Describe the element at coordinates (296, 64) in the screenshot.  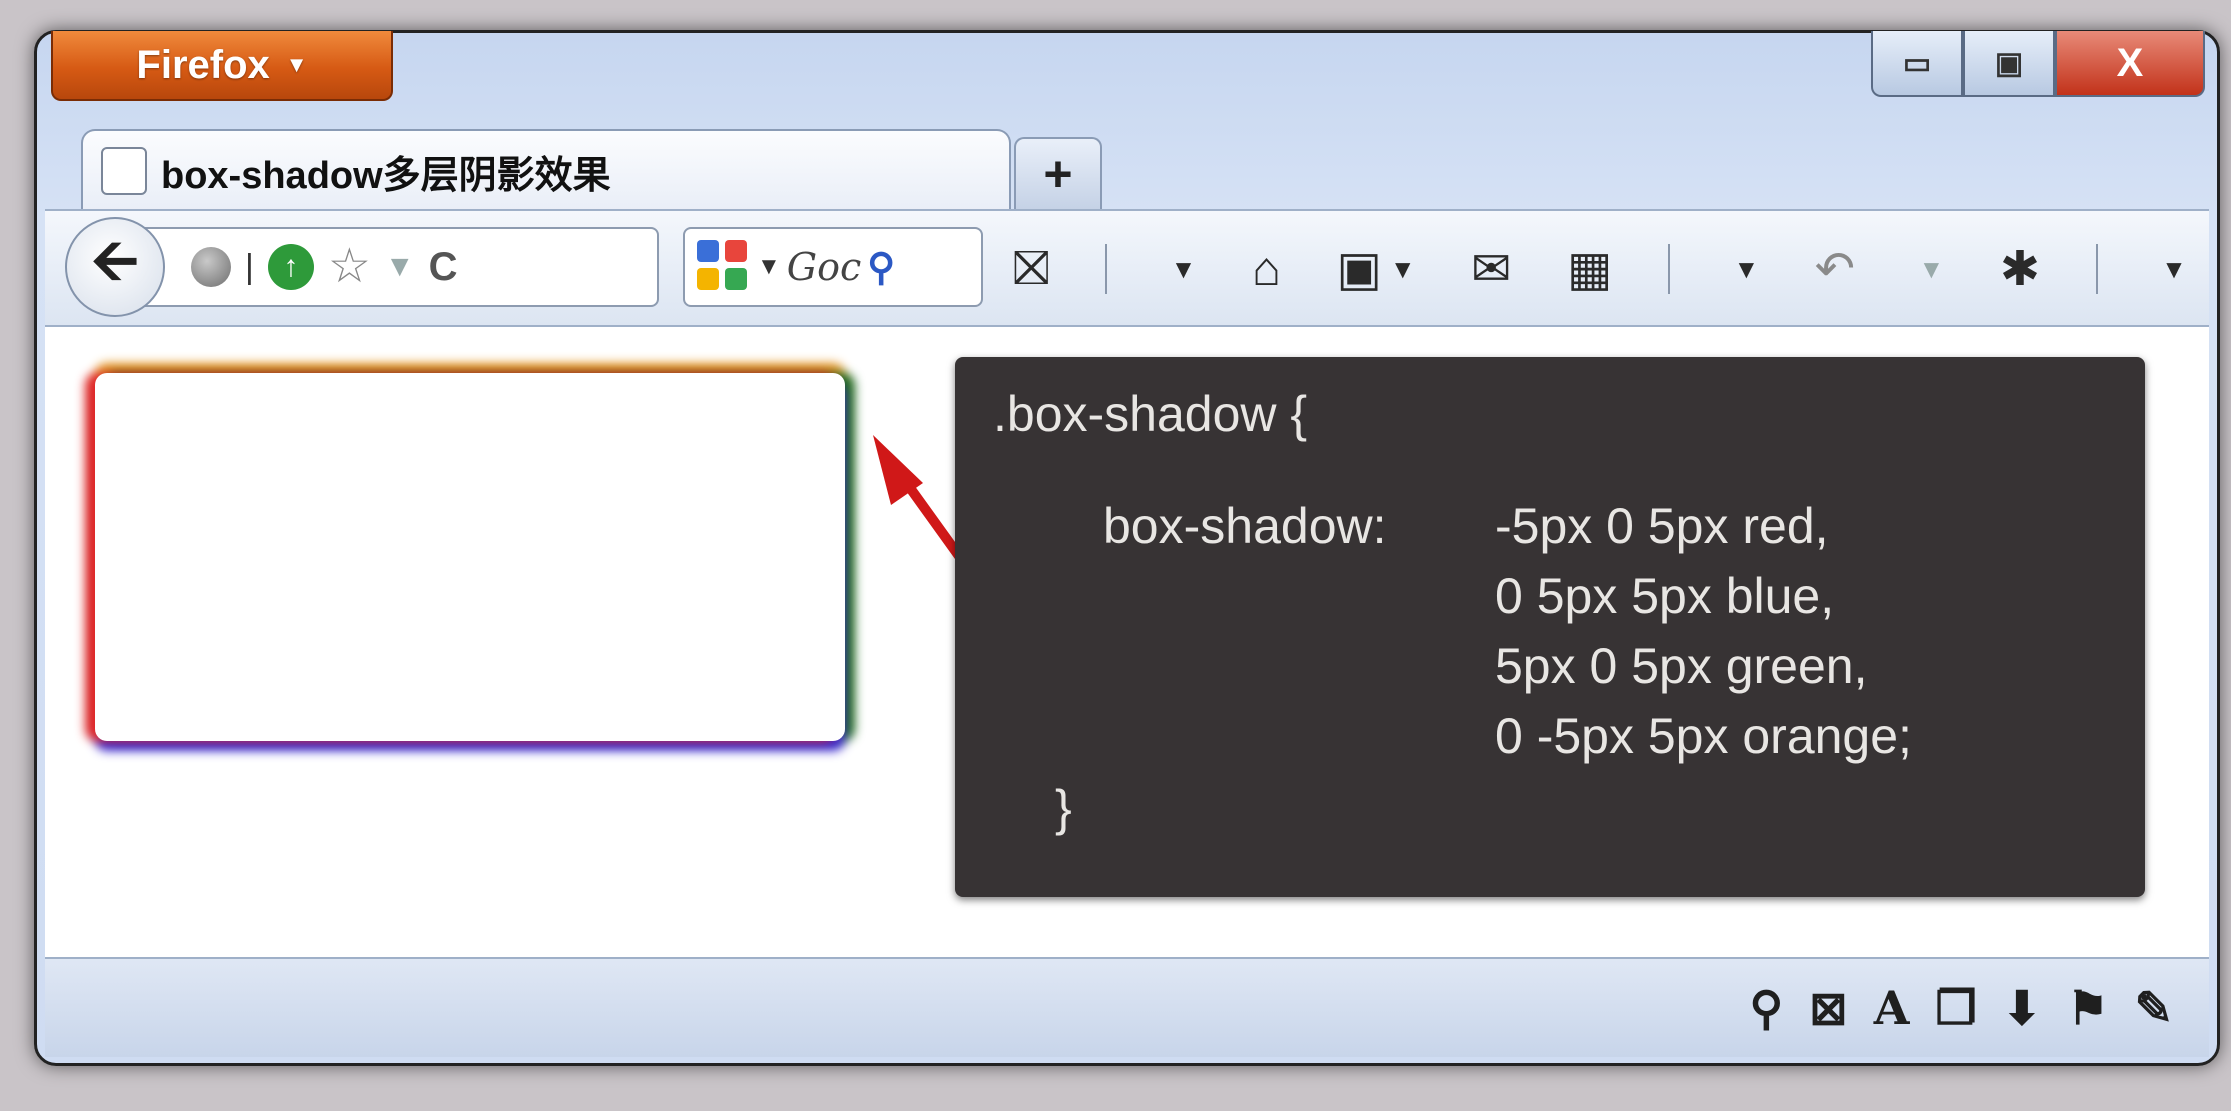
I see `chevron-down-icon: ▼` at that location.